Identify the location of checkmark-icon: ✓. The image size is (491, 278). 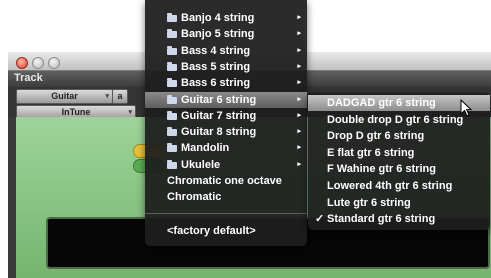
(320, 219).